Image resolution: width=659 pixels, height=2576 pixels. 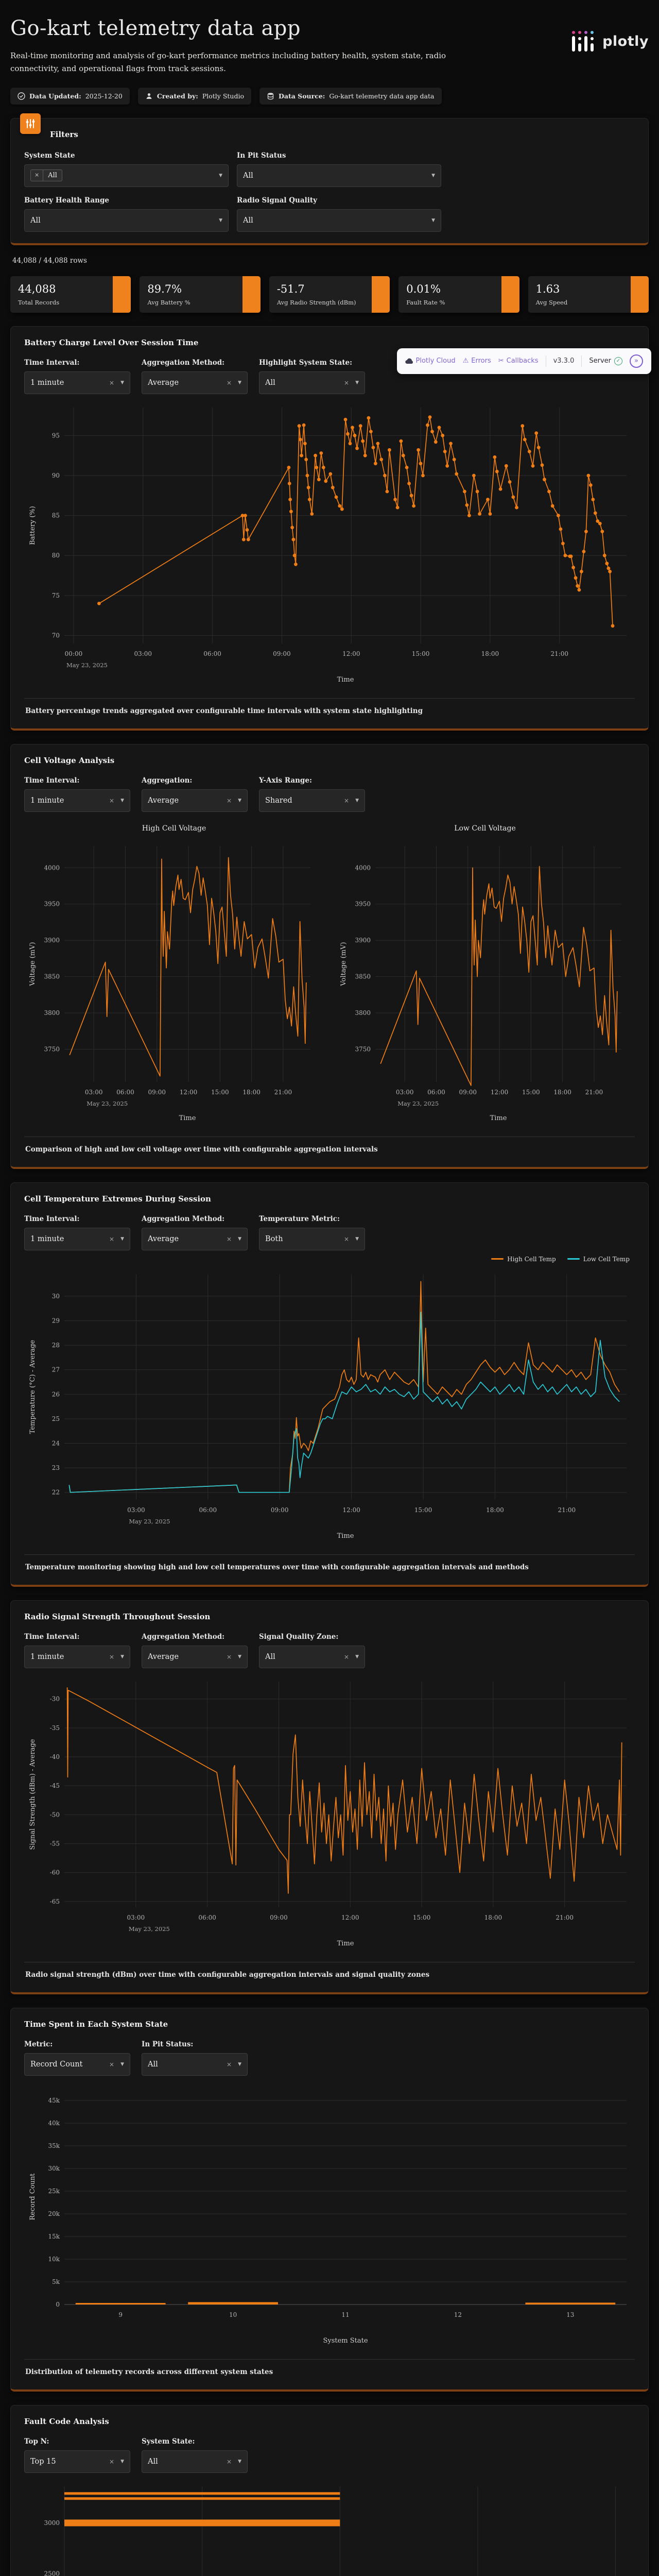 What do you see at coordinates (477, 361) in the screenshot?
I see `errors-button: ⚠ Errors` at bounding box center [477, 361].